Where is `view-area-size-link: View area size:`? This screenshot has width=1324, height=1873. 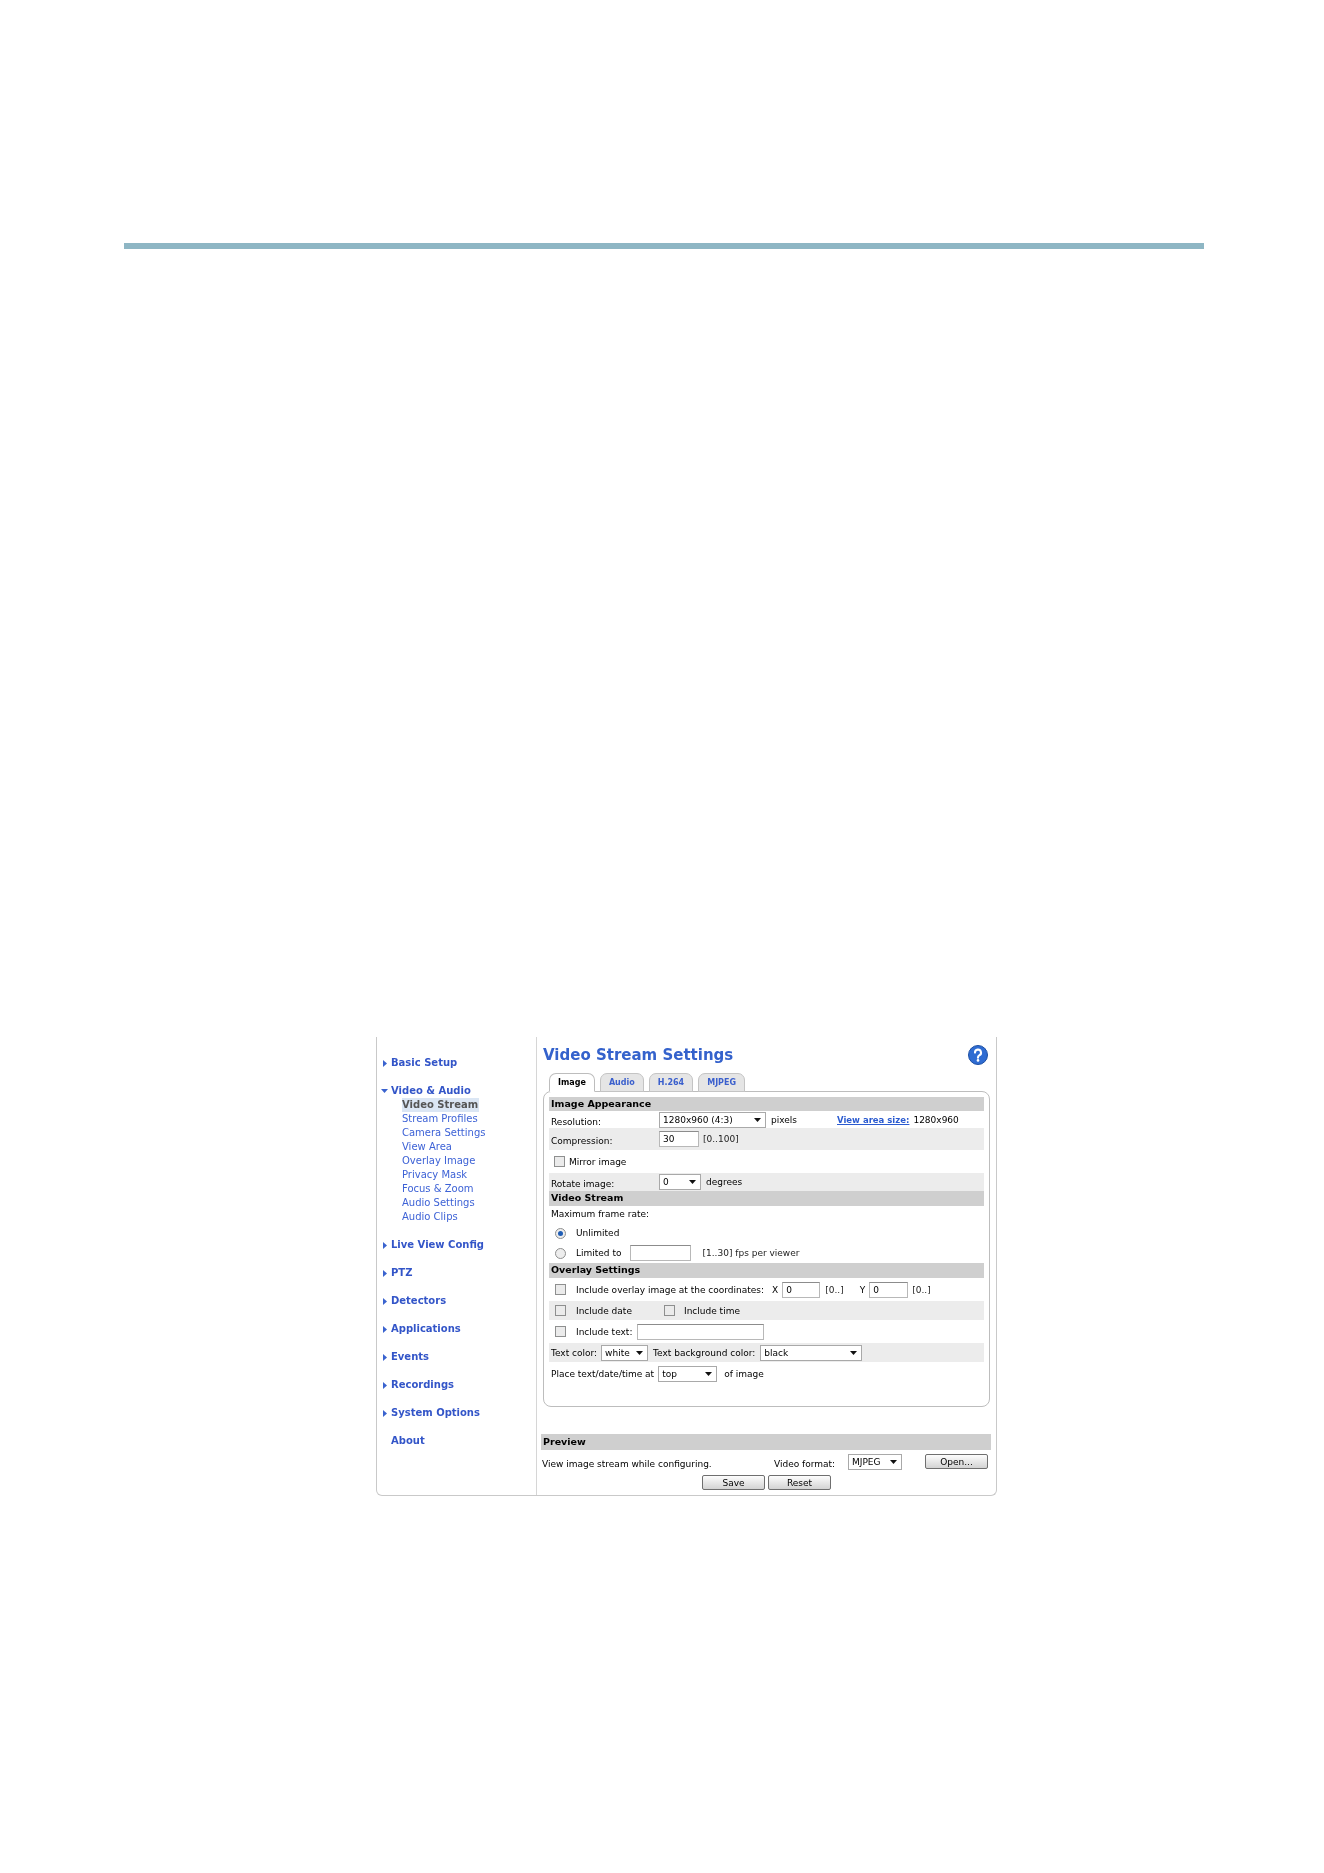 view-area-size-link: View area size: is located at coordinates (873, 1119).